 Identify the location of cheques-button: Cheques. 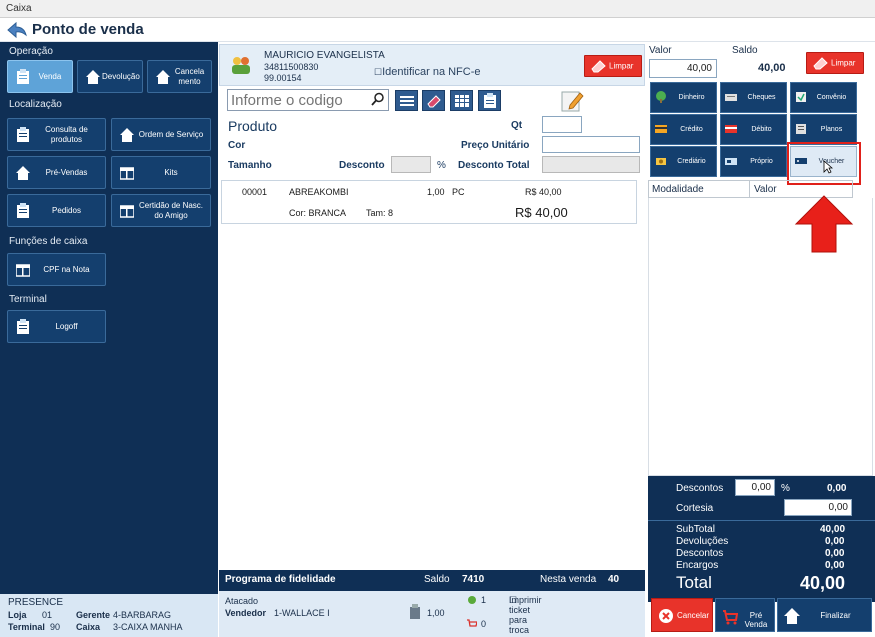
(753, 97).